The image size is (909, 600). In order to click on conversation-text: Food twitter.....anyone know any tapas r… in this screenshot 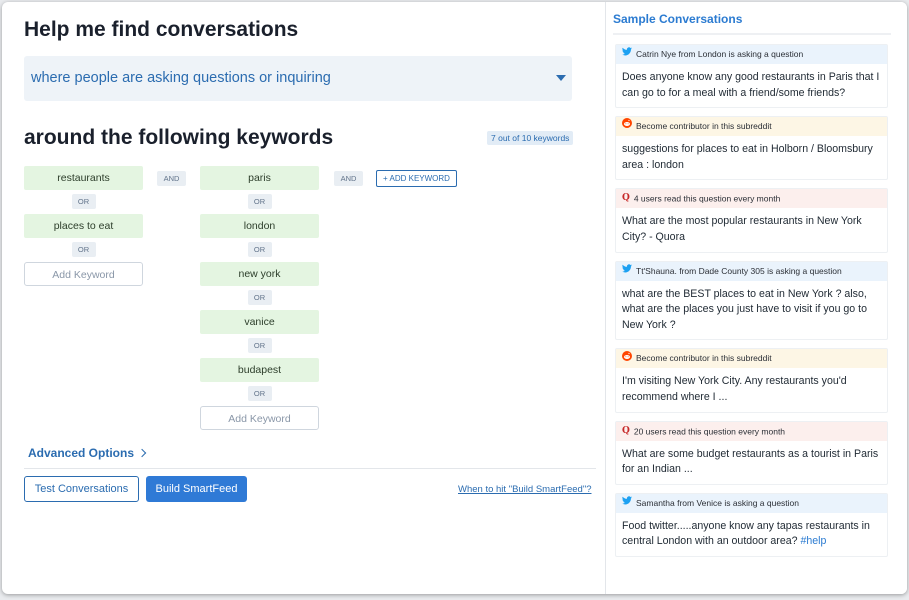, I will do `click(746, 533)`.